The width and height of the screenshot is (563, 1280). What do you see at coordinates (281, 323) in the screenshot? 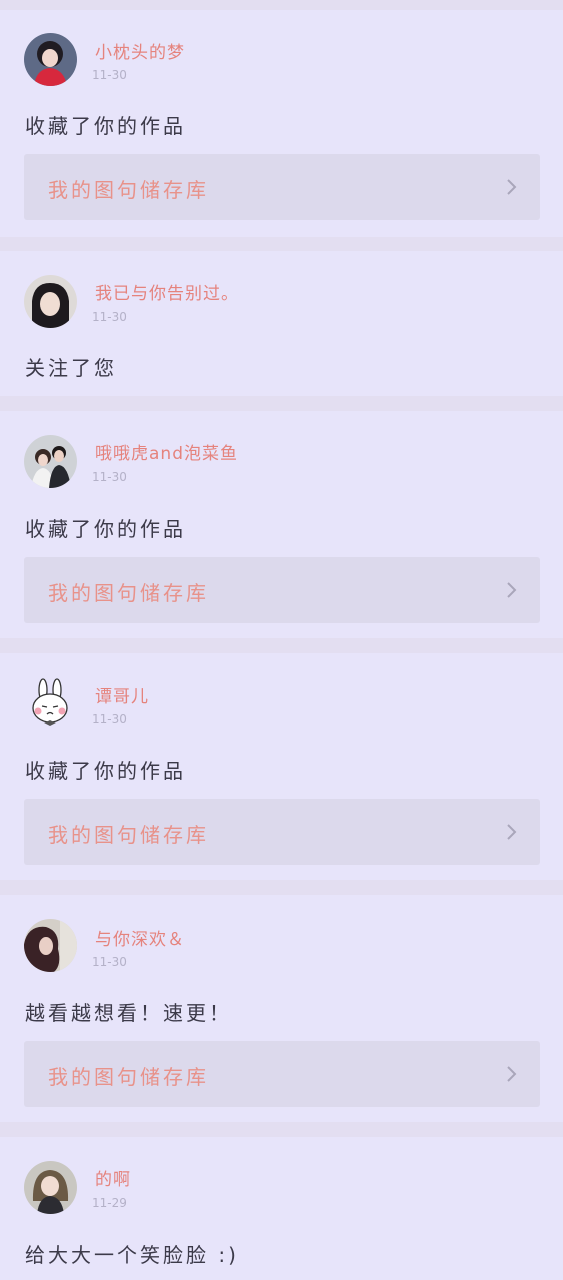
I see `notification-card: 我已与你告别过。 11-30 关注了您` at bounding box center [281, 323].